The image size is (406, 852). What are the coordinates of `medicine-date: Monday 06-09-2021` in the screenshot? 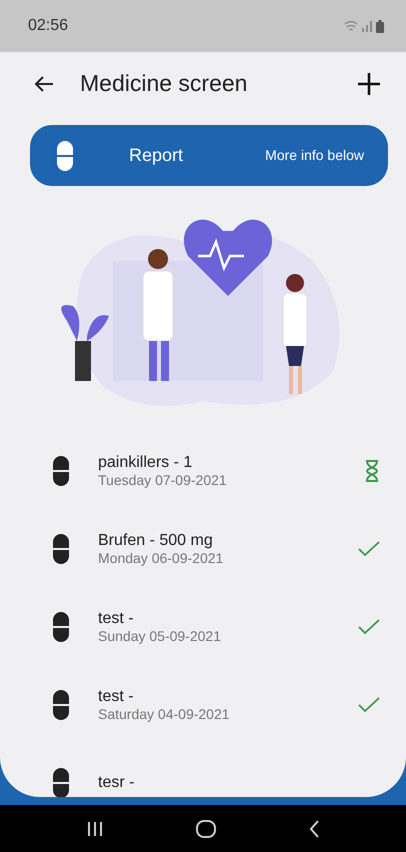 It's located at (161, 558).